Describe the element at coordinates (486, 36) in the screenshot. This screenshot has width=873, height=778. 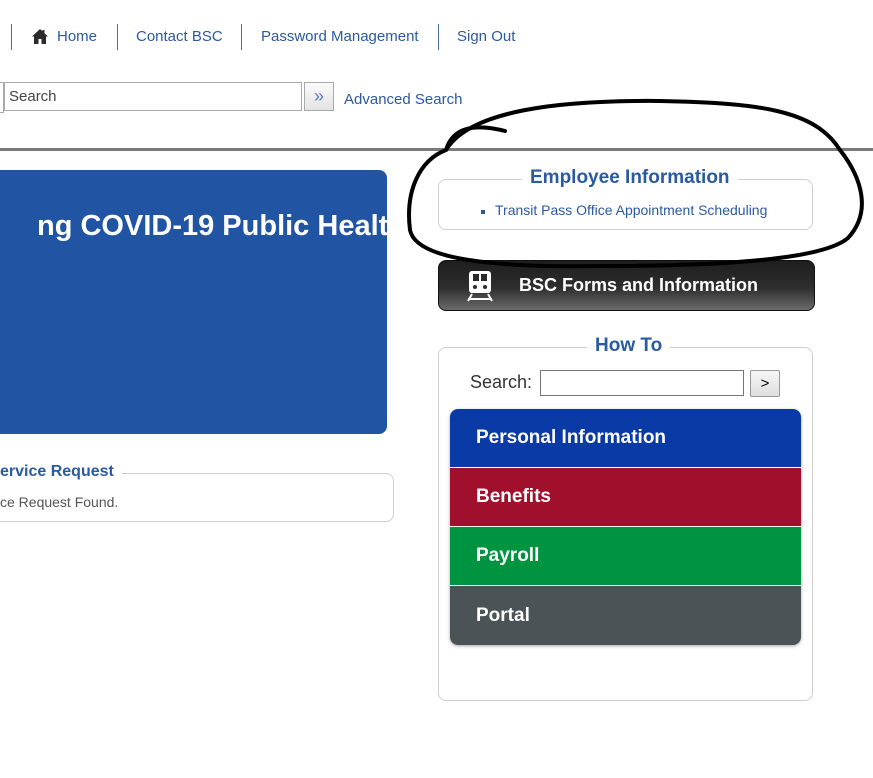
I see `nav-signout-link: Sign Out` at that location.